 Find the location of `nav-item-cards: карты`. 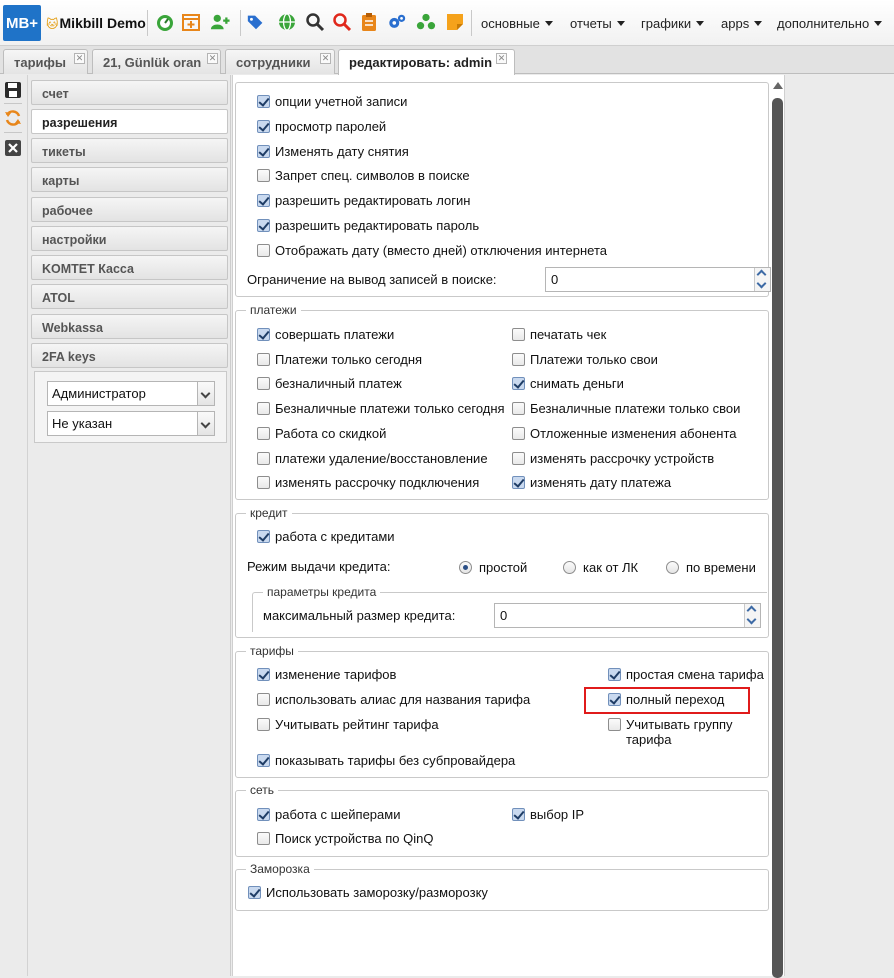

nav-item-cards: карты is located at coordinates (129, 179).